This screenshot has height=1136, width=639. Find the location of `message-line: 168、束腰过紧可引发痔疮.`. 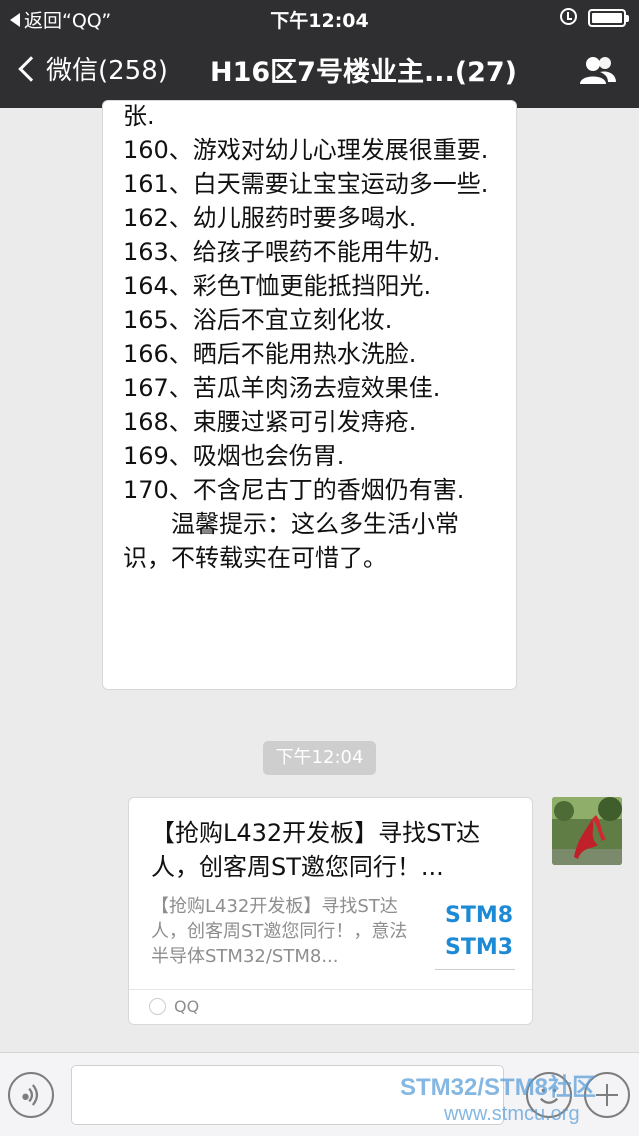

message-line: 168、束腰过紧可引发痔疮. is located at coordinates (270, 422).